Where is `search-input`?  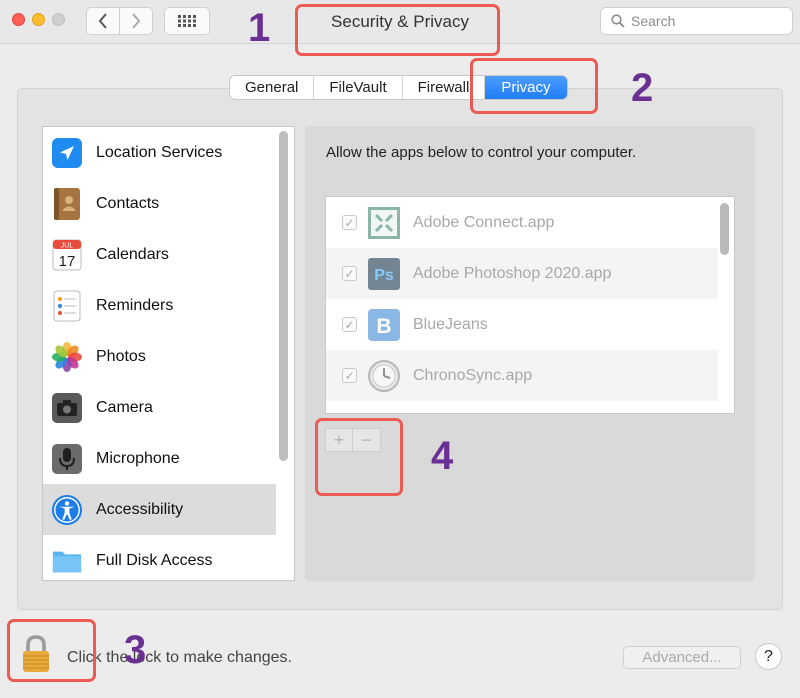
search-input is located at coordinates (706, 21).